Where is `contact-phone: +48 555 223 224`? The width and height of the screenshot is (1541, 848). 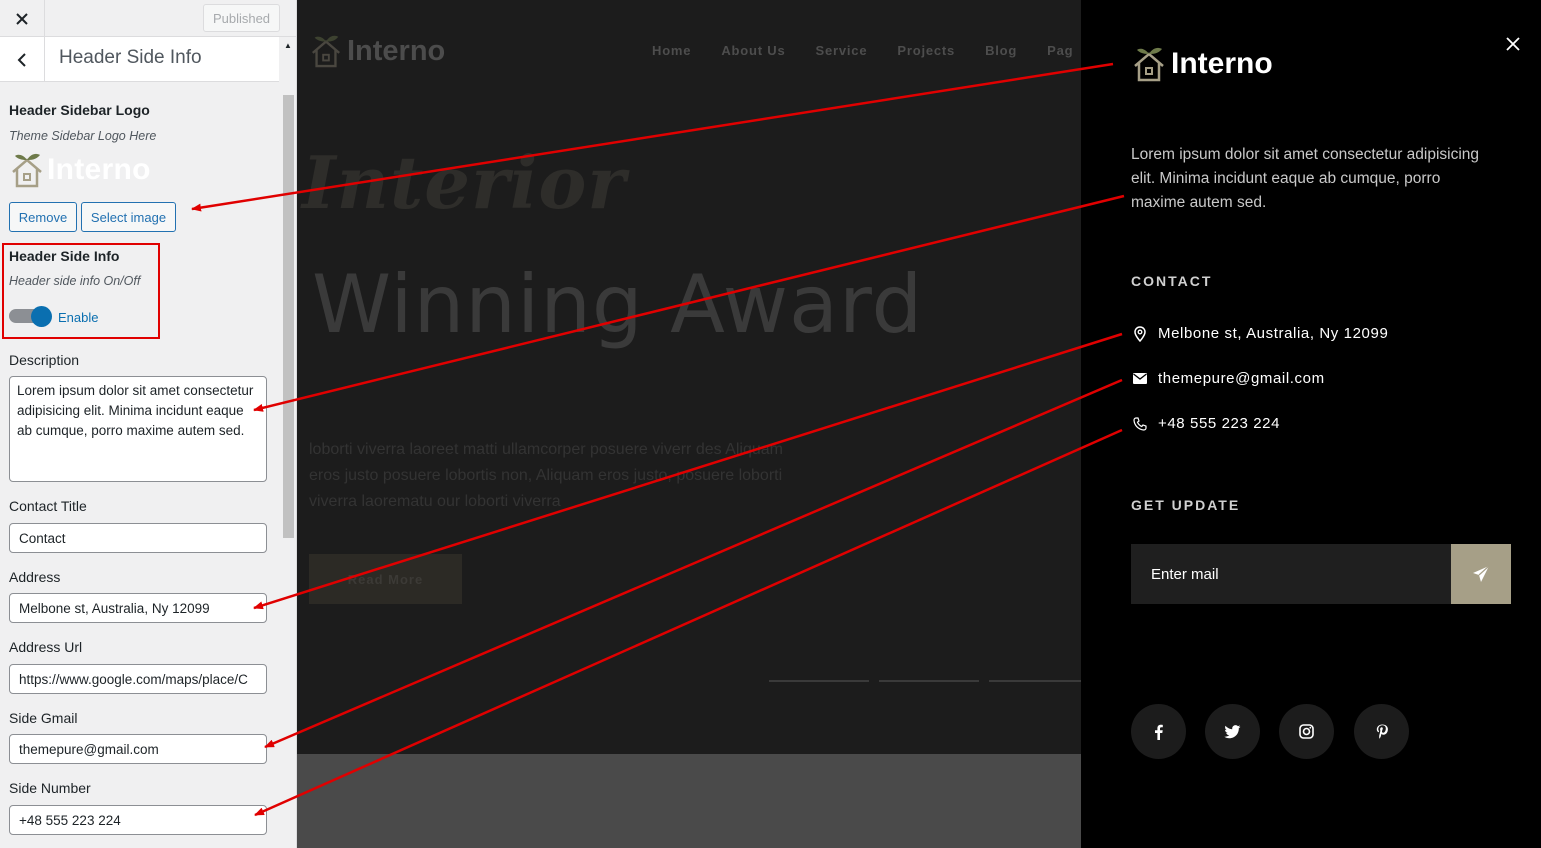 contact-phone: +48 555 223 224 is located at coordinates (1205, 423).